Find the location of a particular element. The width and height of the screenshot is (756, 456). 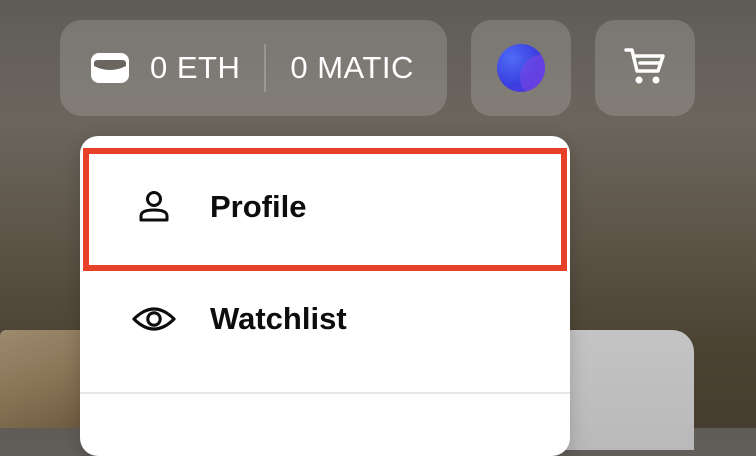

matic-balance: 0 MATIC is located at coordinates (352, 67).